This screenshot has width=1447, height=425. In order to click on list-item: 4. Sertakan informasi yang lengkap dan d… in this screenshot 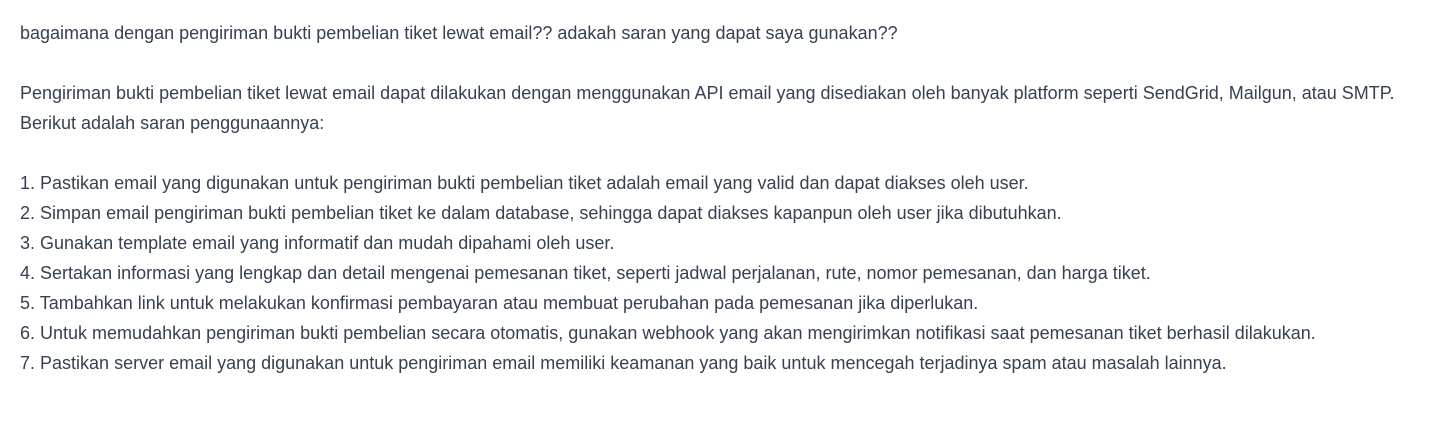, I will do `click(725, 273)`.